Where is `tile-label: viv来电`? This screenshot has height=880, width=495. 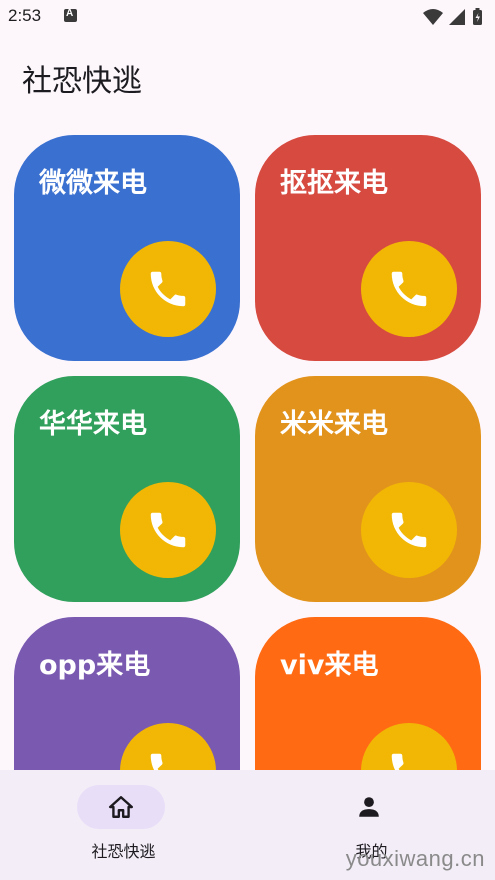 tile-label: viv来电 is located at coordinates (329, 665).